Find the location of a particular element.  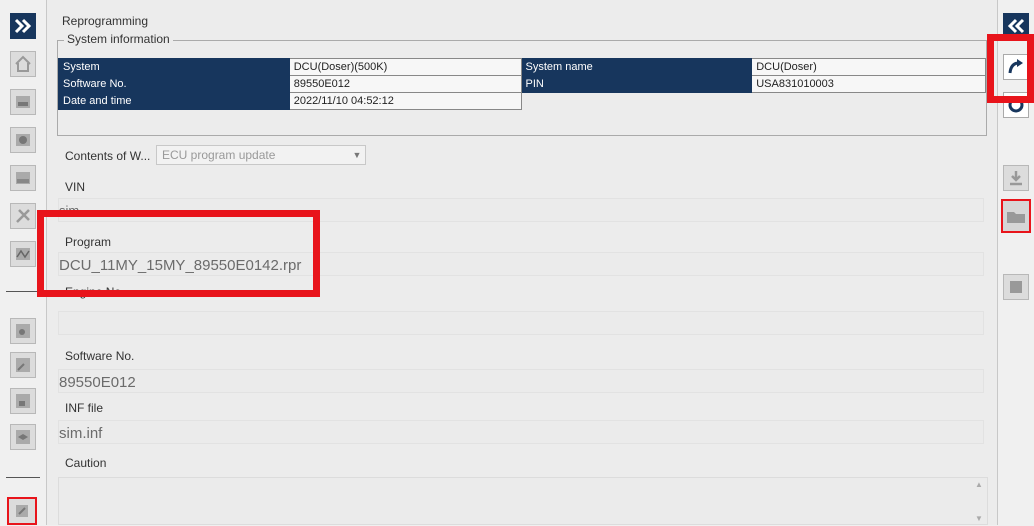

chevron-down-icon: ▼ is located at coordinates (357, 155).